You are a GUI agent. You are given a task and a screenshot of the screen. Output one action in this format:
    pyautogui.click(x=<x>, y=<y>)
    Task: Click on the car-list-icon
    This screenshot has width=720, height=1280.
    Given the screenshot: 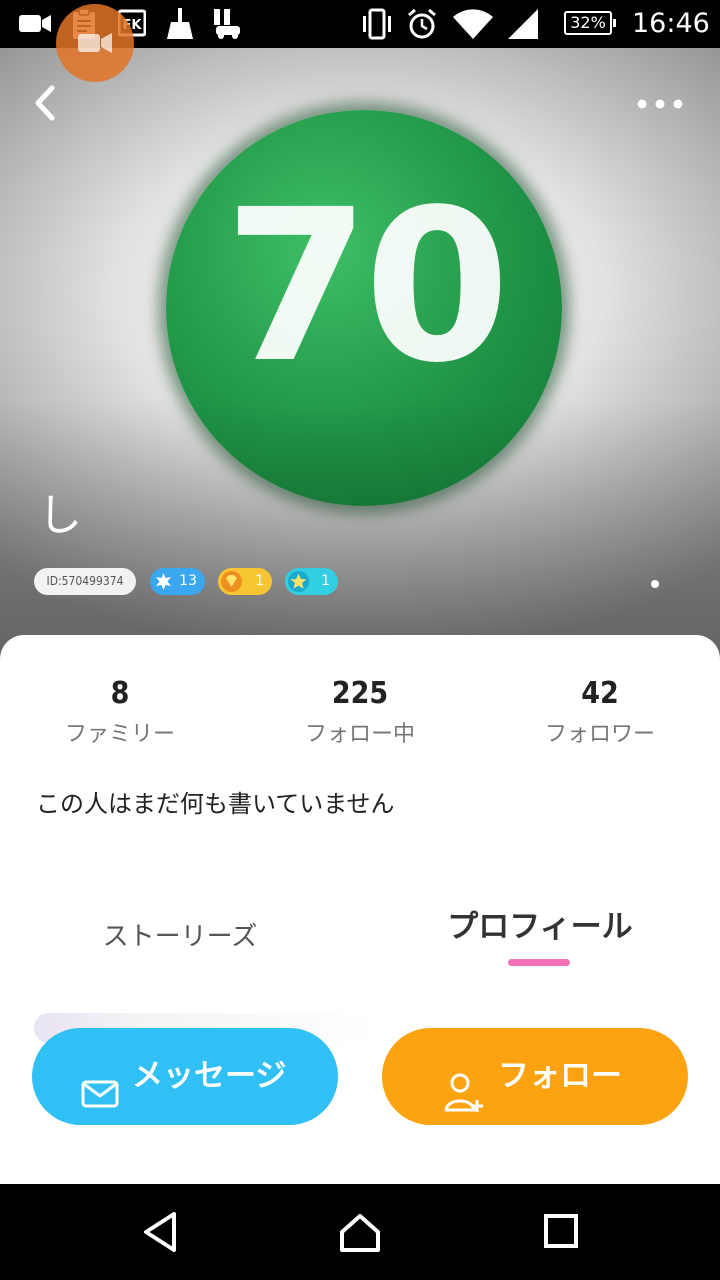 What is the action you would take?
    pyautogui.click(x=228, y=24)
    